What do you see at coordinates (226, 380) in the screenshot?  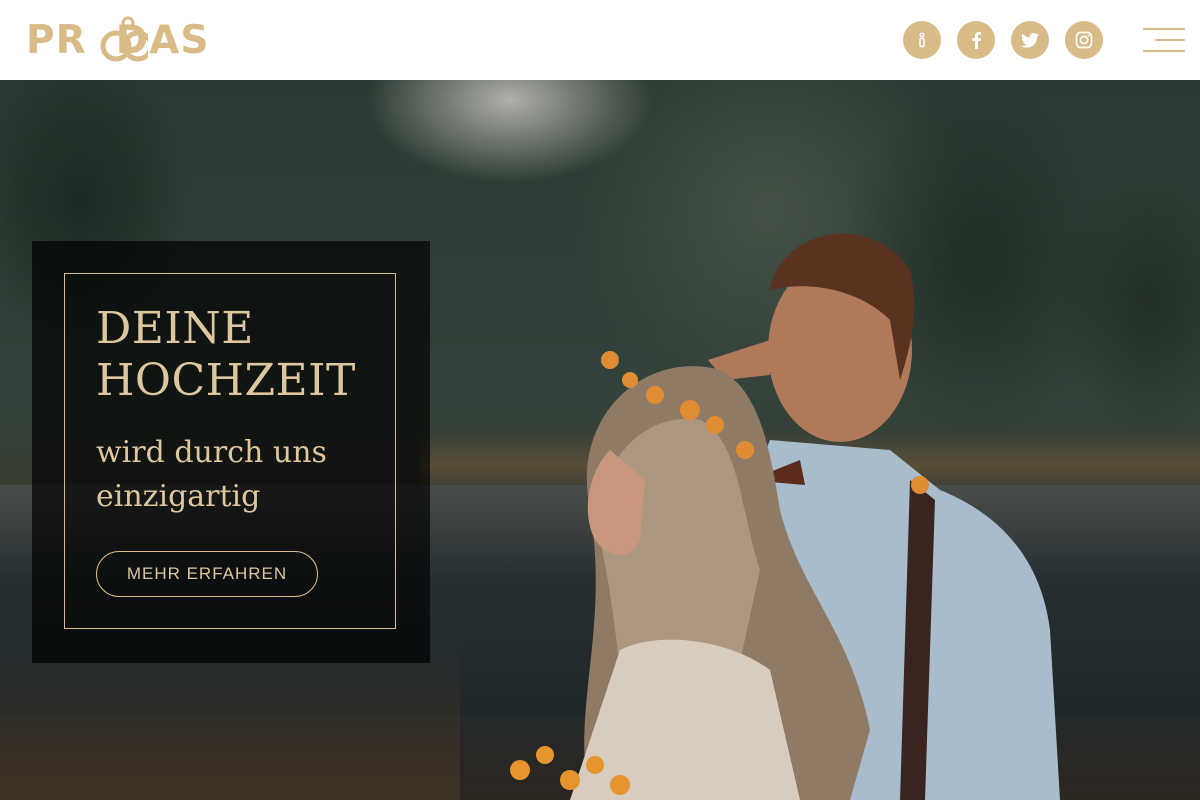 I see `headline-line-2: HOCHZEIT` at bounding box center [226, 380].